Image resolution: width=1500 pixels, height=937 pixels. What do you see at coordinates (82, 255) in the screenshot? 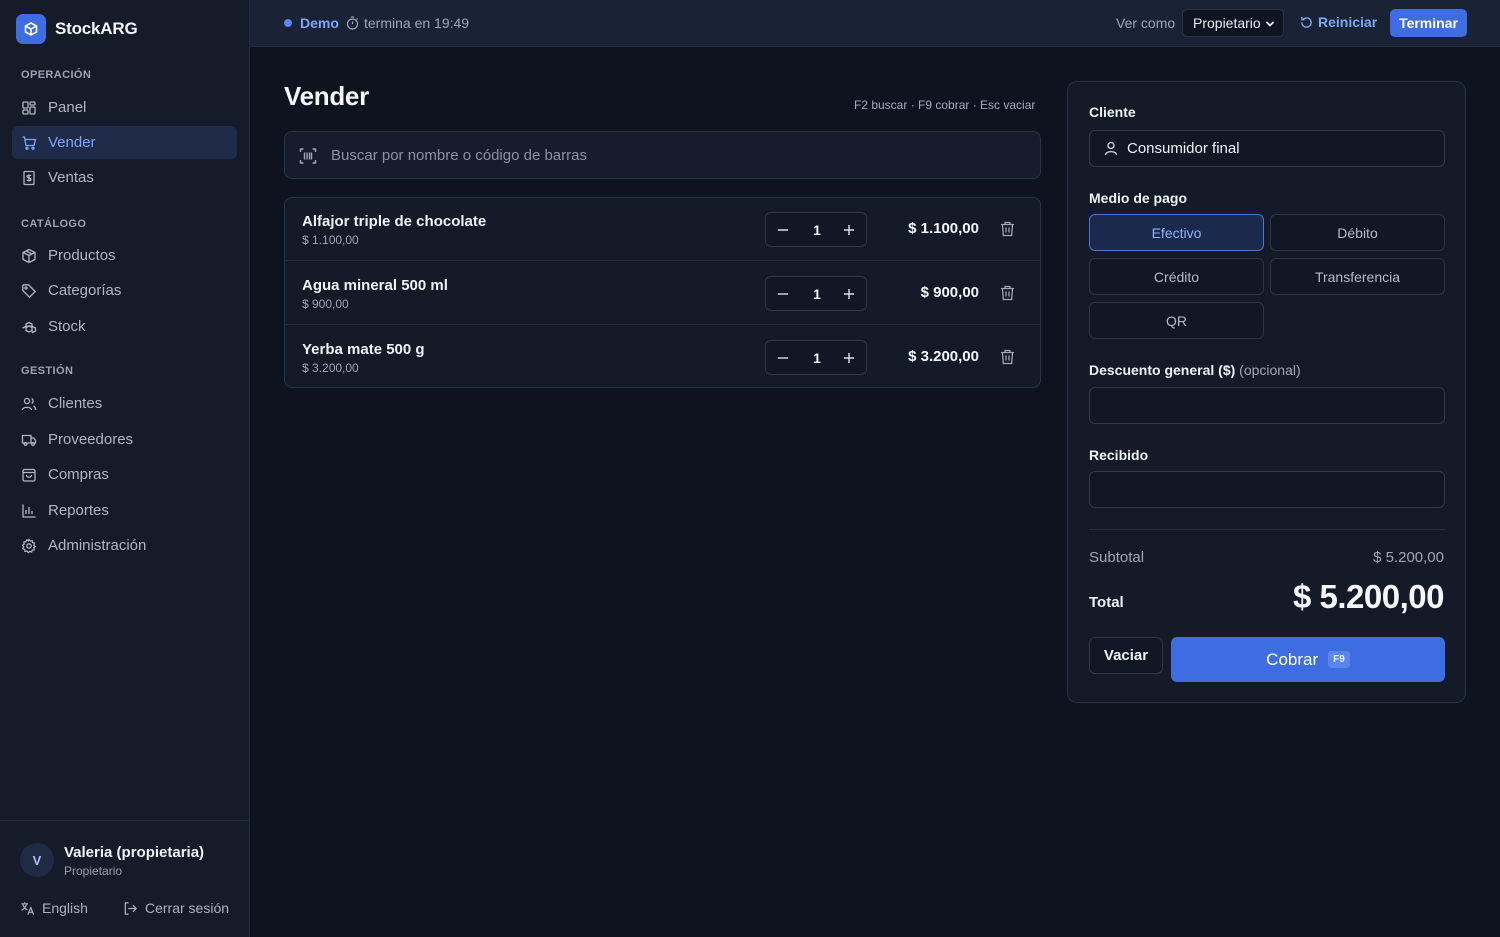
I see `sidebar-item-label: Productos` at bounding box center [82, 255].